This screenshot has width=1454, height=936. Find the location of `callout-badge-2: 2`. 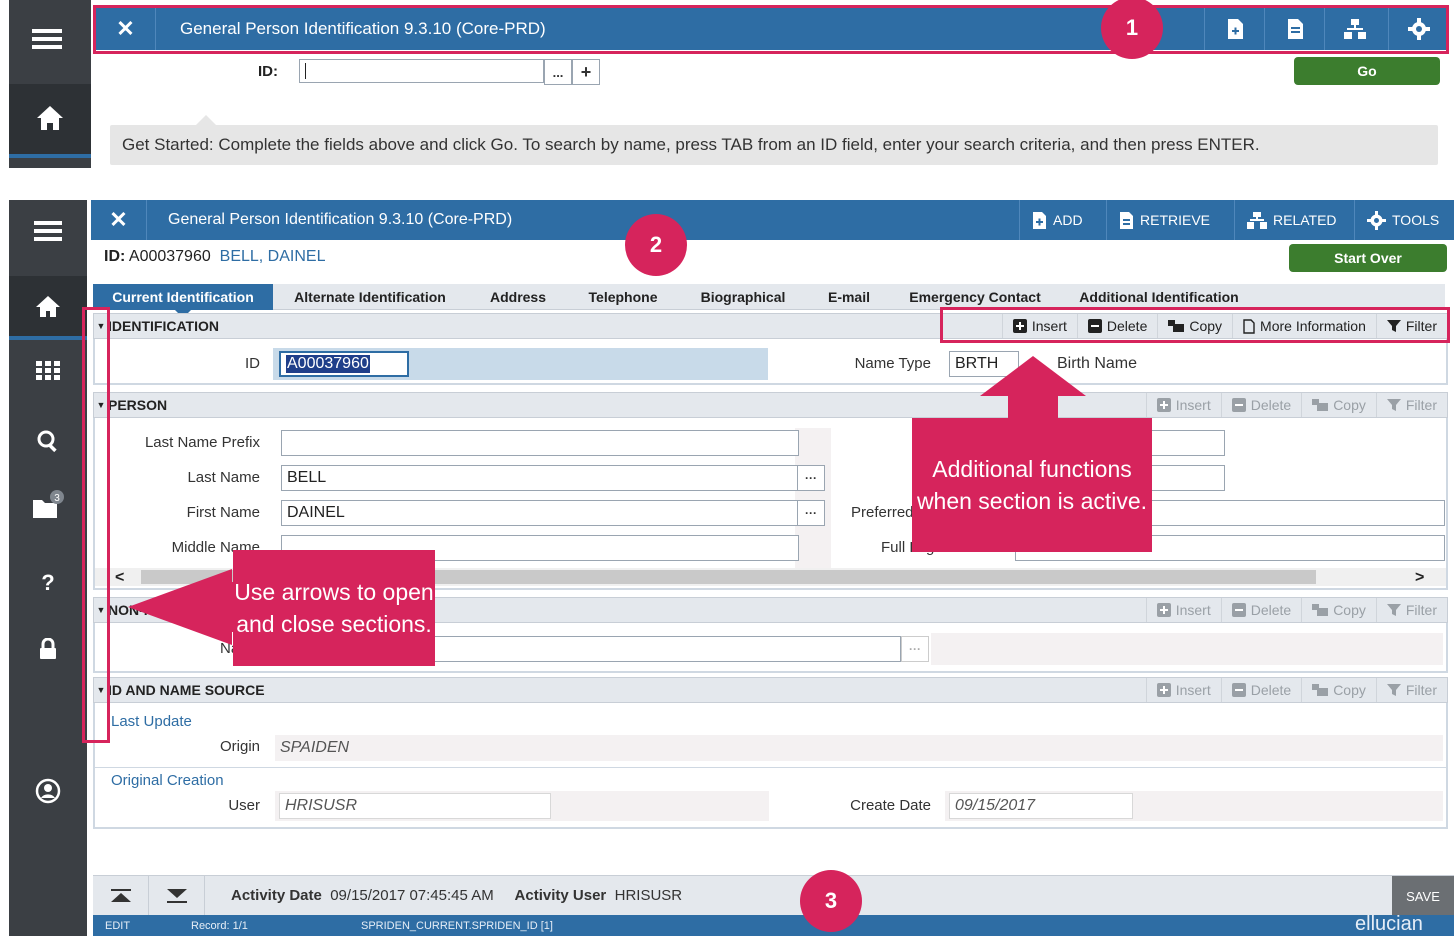

callout-badge-2: 2 is located at coordinates (656, 245).